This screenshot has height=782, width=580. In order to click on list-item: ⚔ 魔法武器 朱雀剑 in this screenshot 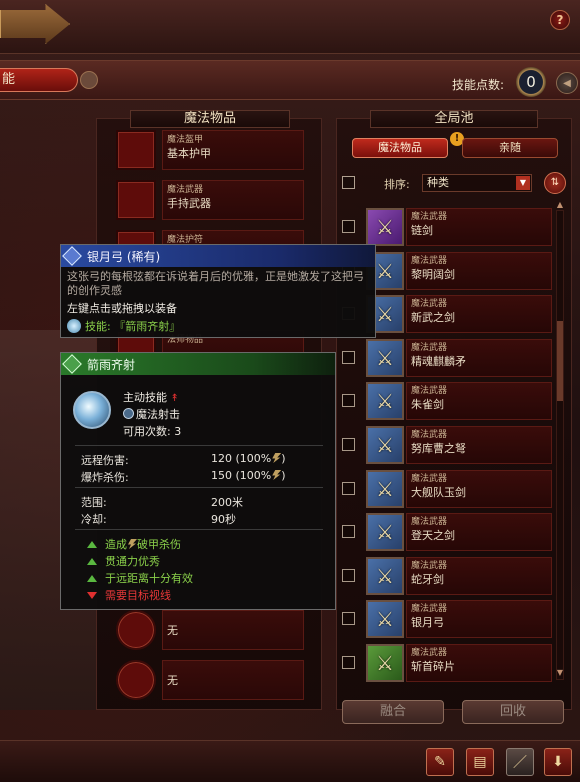, I will do `click(448, 402)`.